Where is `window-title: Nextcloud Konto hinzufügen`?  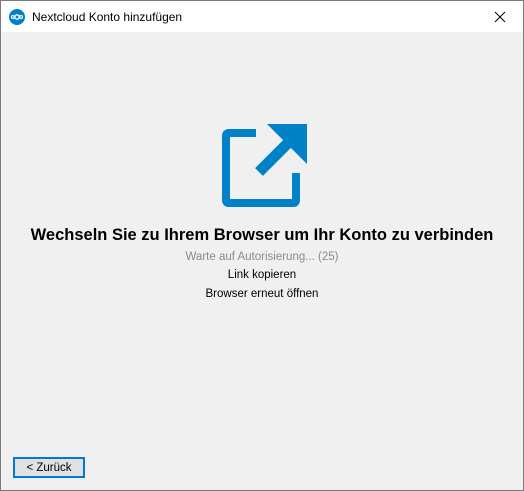
window-title: Nextcloud Konto hinzufügen is located at coordinates (107, 17).